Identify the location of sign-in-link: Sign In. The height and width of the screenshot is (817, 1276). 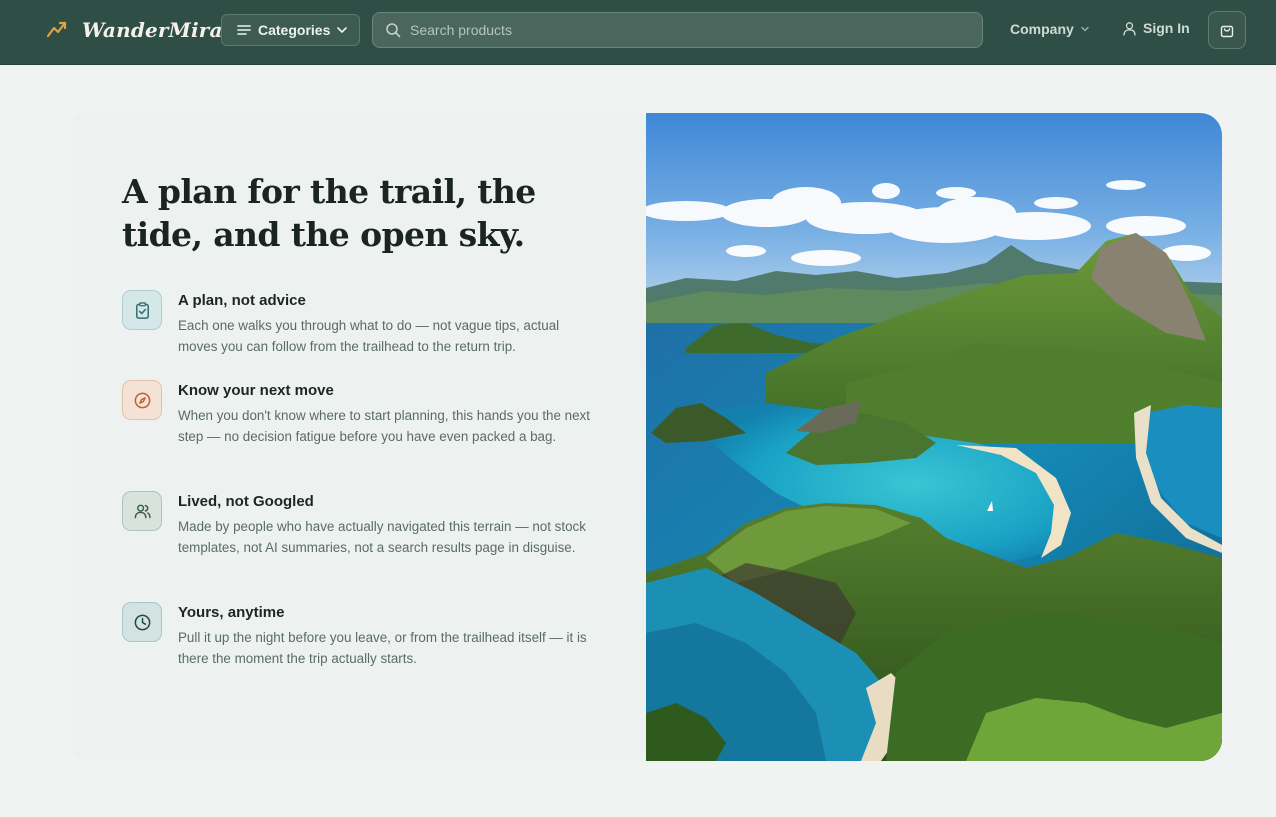
(1156, 28).